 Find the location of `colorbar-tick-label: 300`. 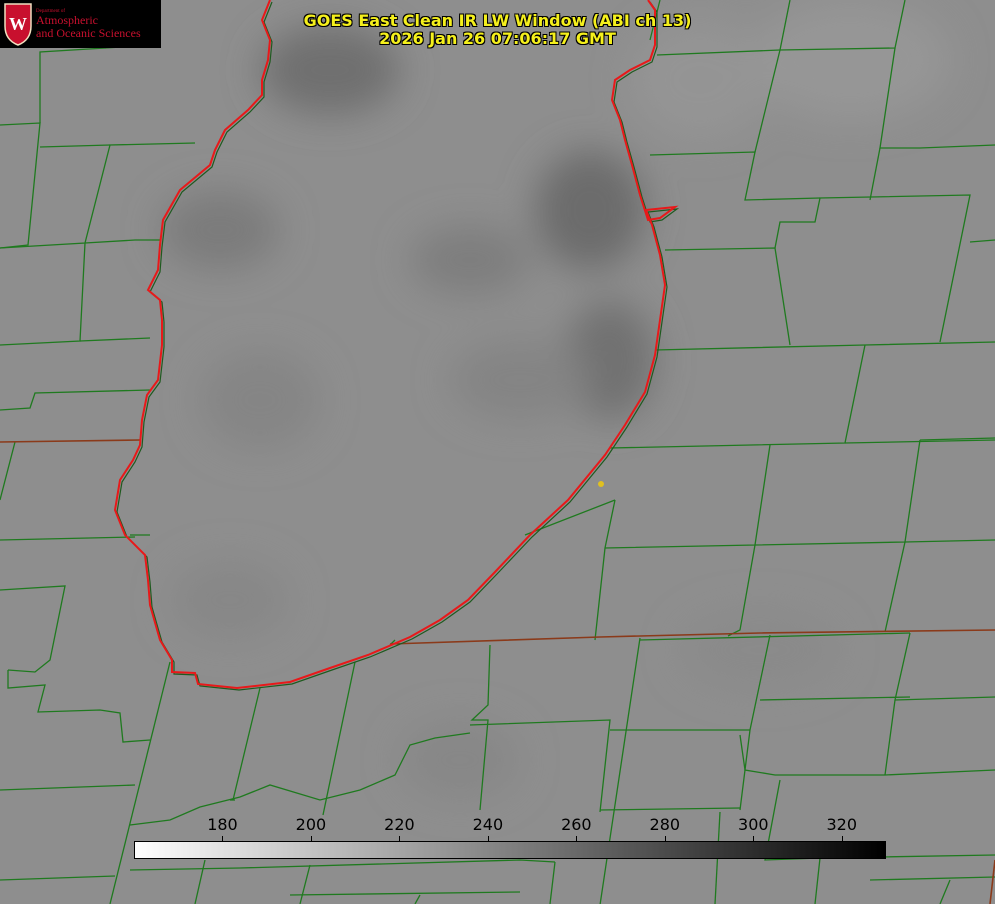

colorbar-tick-label: 300 is located at coordinates (753, 824).